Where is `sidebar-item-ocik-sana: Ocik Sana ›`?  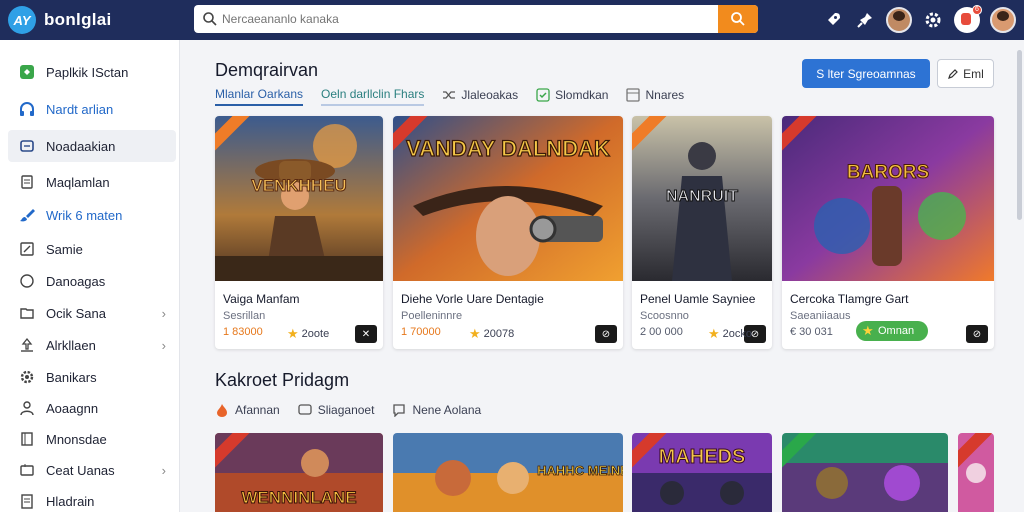 sidebar-item-ocik-sana: Ocik Sana › is located at coordinates (92, 313).